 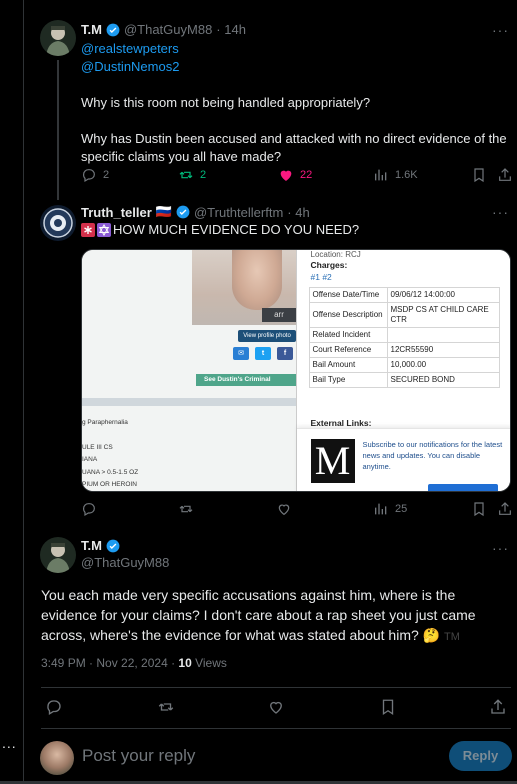 What do you see at coordinates (163, 211) in the screenshot?
I see `flag-emoji: 🇷🇺` at bounding box center [163, 211].